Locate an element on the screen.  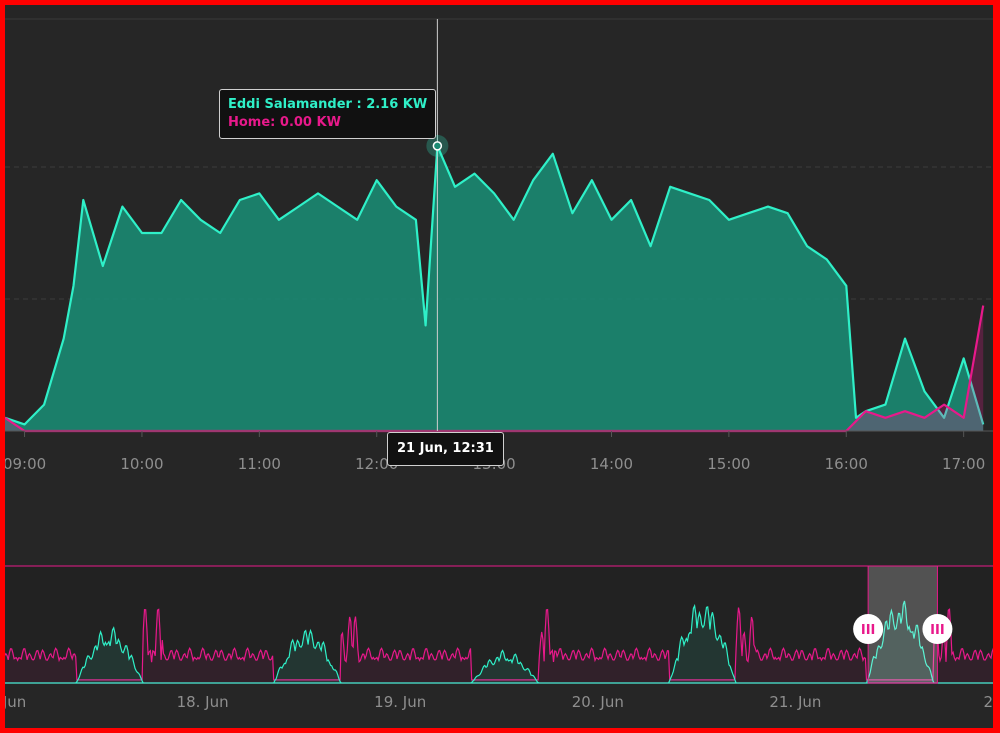
x-tick-label: 14:00 is located at coordinates (611, 464).